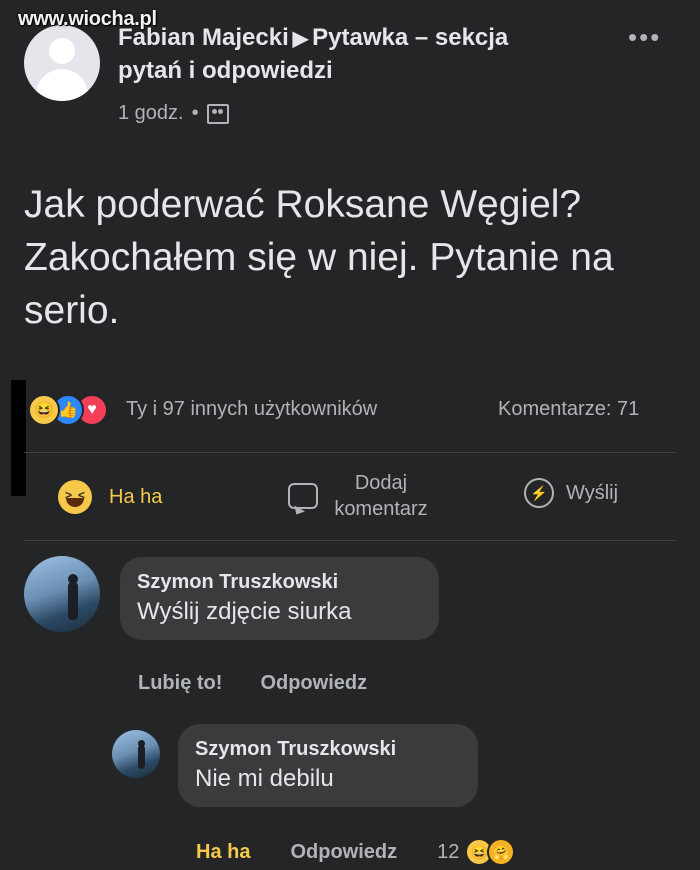  Describe the element at coordinates (300, 39) in the screenshot. I see `triangle-right-icon: ▶` at that location.